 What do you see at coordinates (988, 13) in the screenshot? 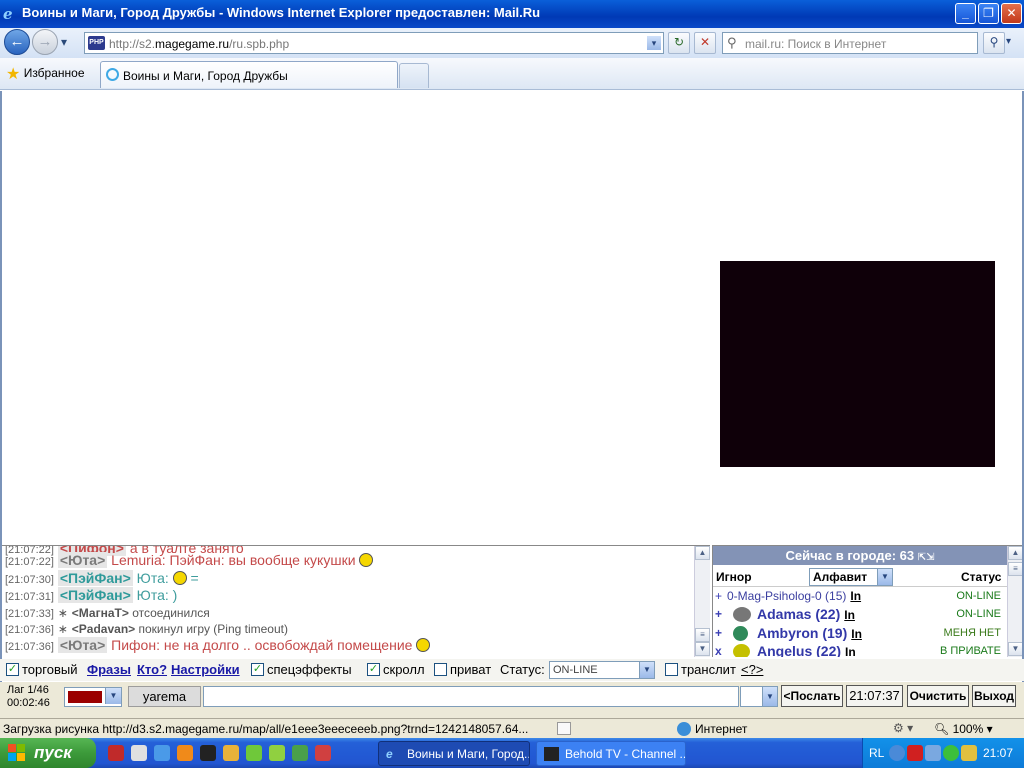
I see `maximize-button: ❐` at bounding box center [988, 13].